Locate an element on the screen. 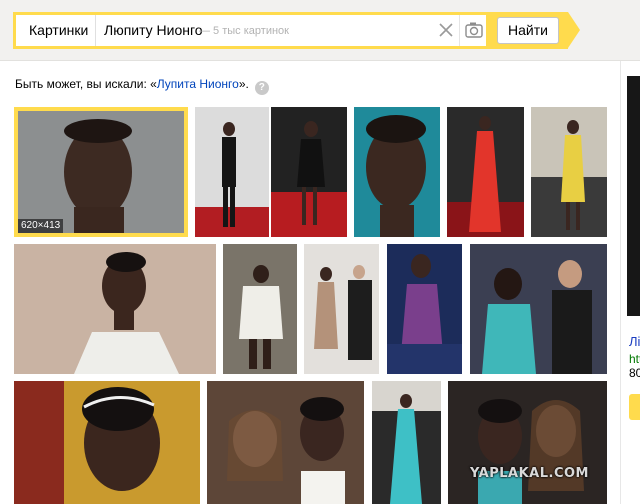 This screenshot has width=640, height=504. search-frame-arrow is located at coordinates (574, 30).